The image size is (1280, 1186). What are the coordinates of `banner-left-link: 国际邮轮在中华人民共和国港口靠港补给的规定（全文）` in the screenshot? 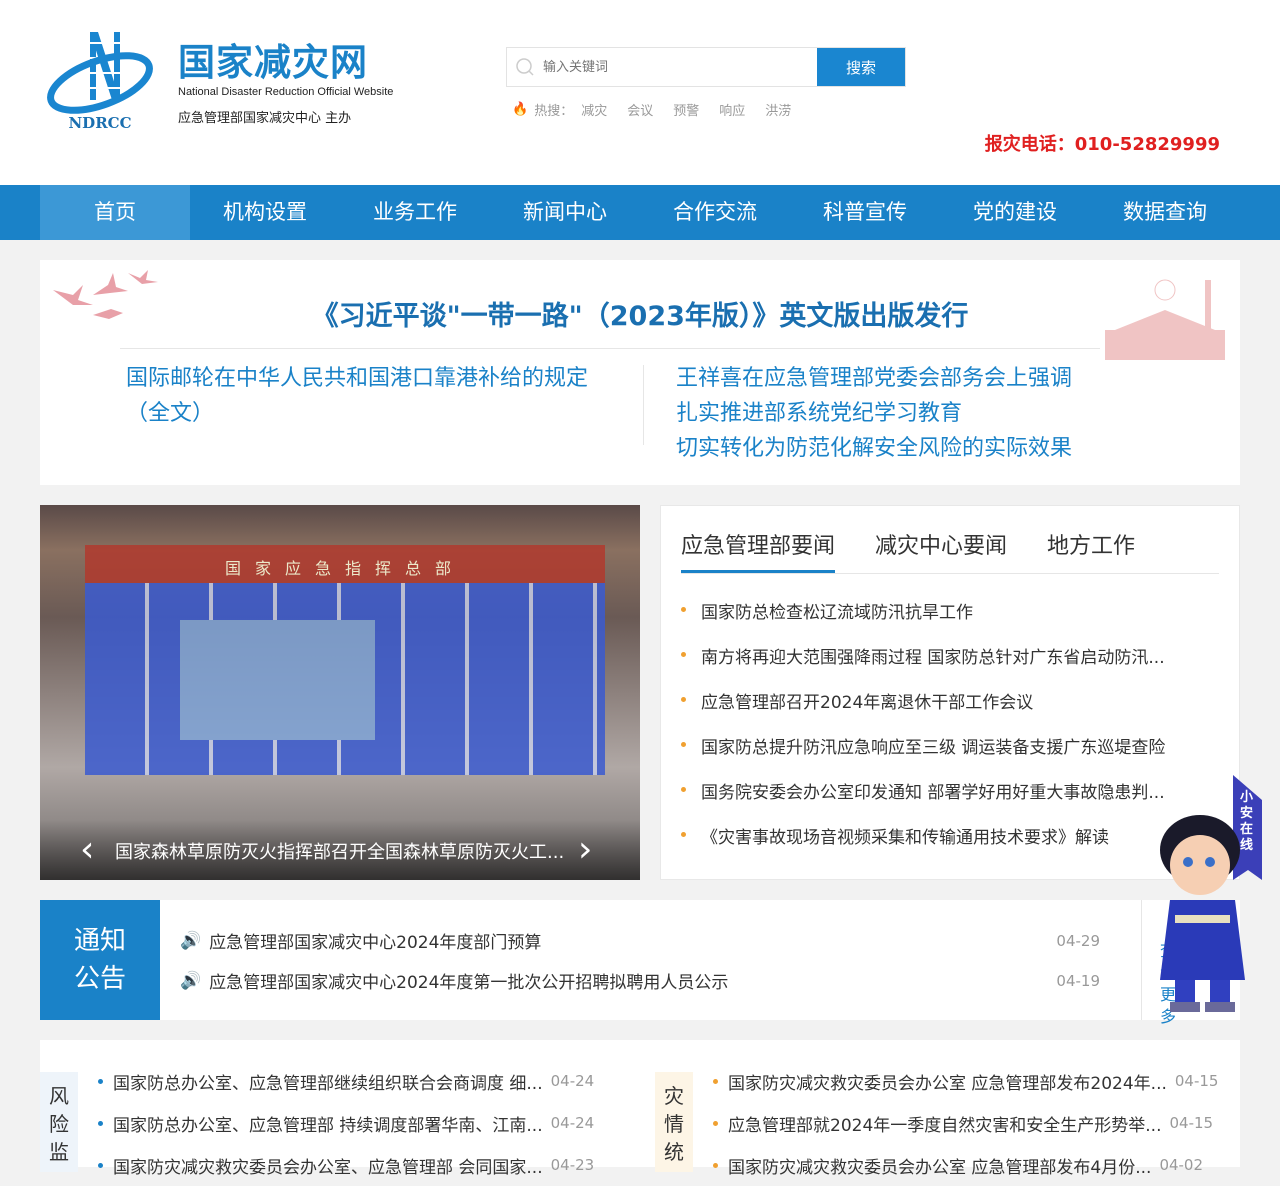 It's located at (366, 396).